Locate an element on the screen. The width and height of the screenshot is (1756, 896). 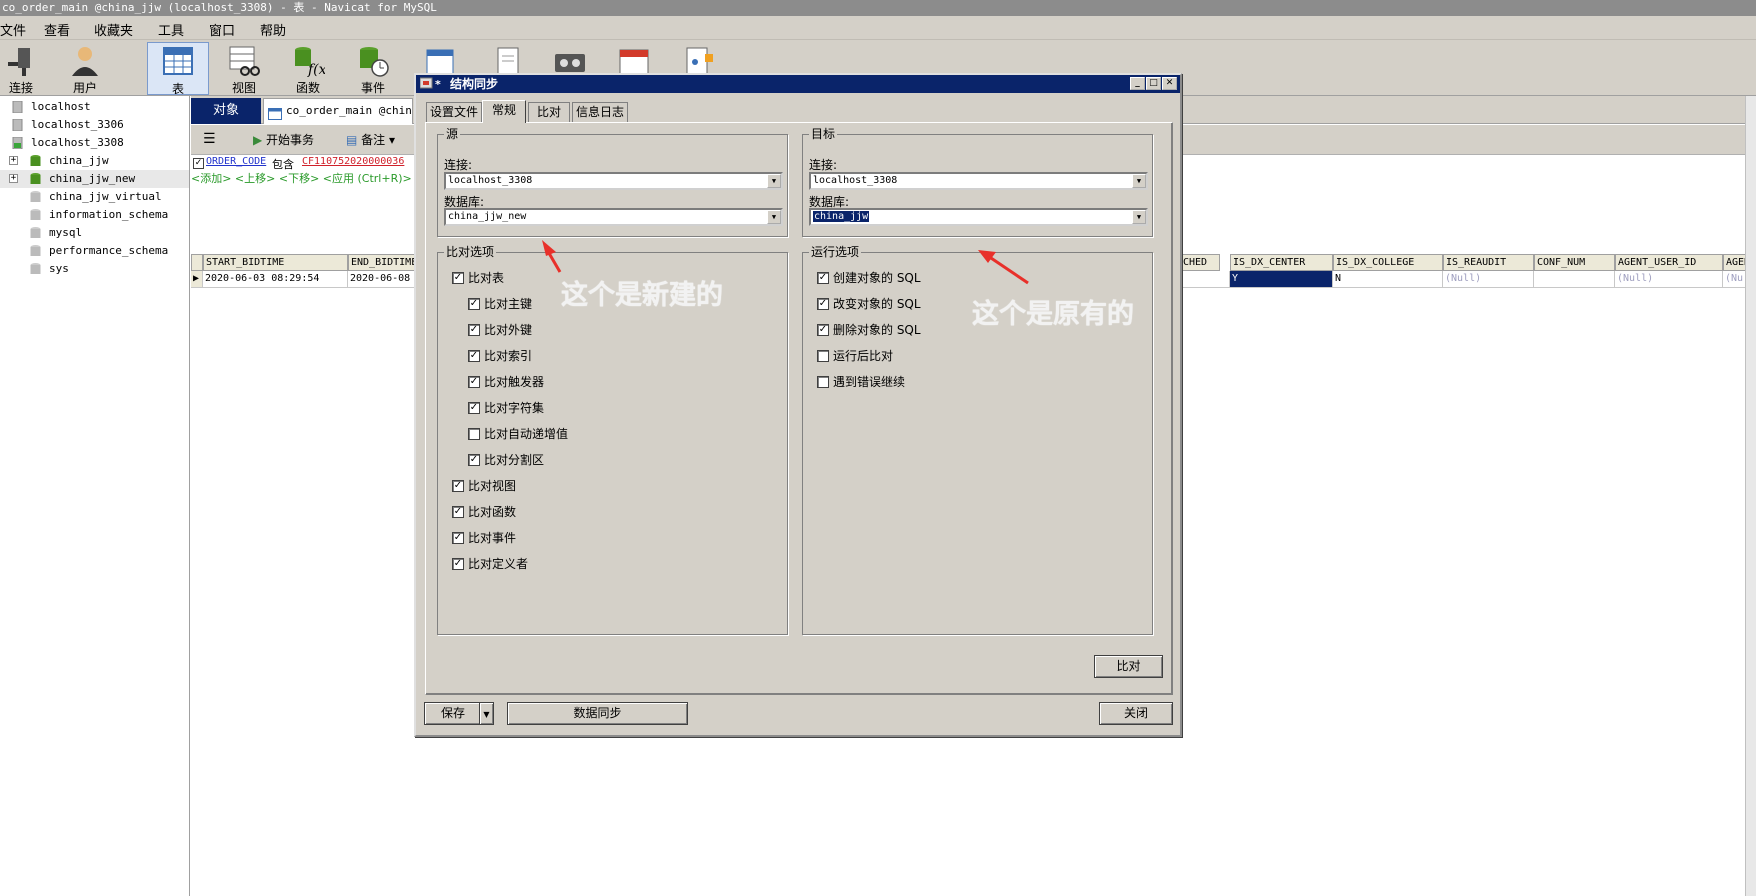
target-connection-select: localhost_3308 ▼ is located at coordinates (978, 181).